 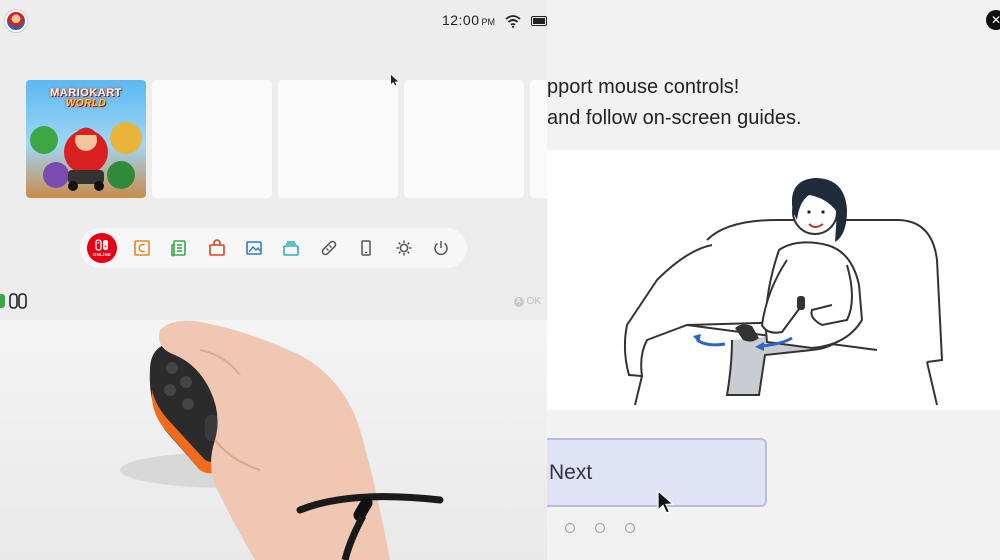 I want to click on controllers-button, so click(x=328, y=248).